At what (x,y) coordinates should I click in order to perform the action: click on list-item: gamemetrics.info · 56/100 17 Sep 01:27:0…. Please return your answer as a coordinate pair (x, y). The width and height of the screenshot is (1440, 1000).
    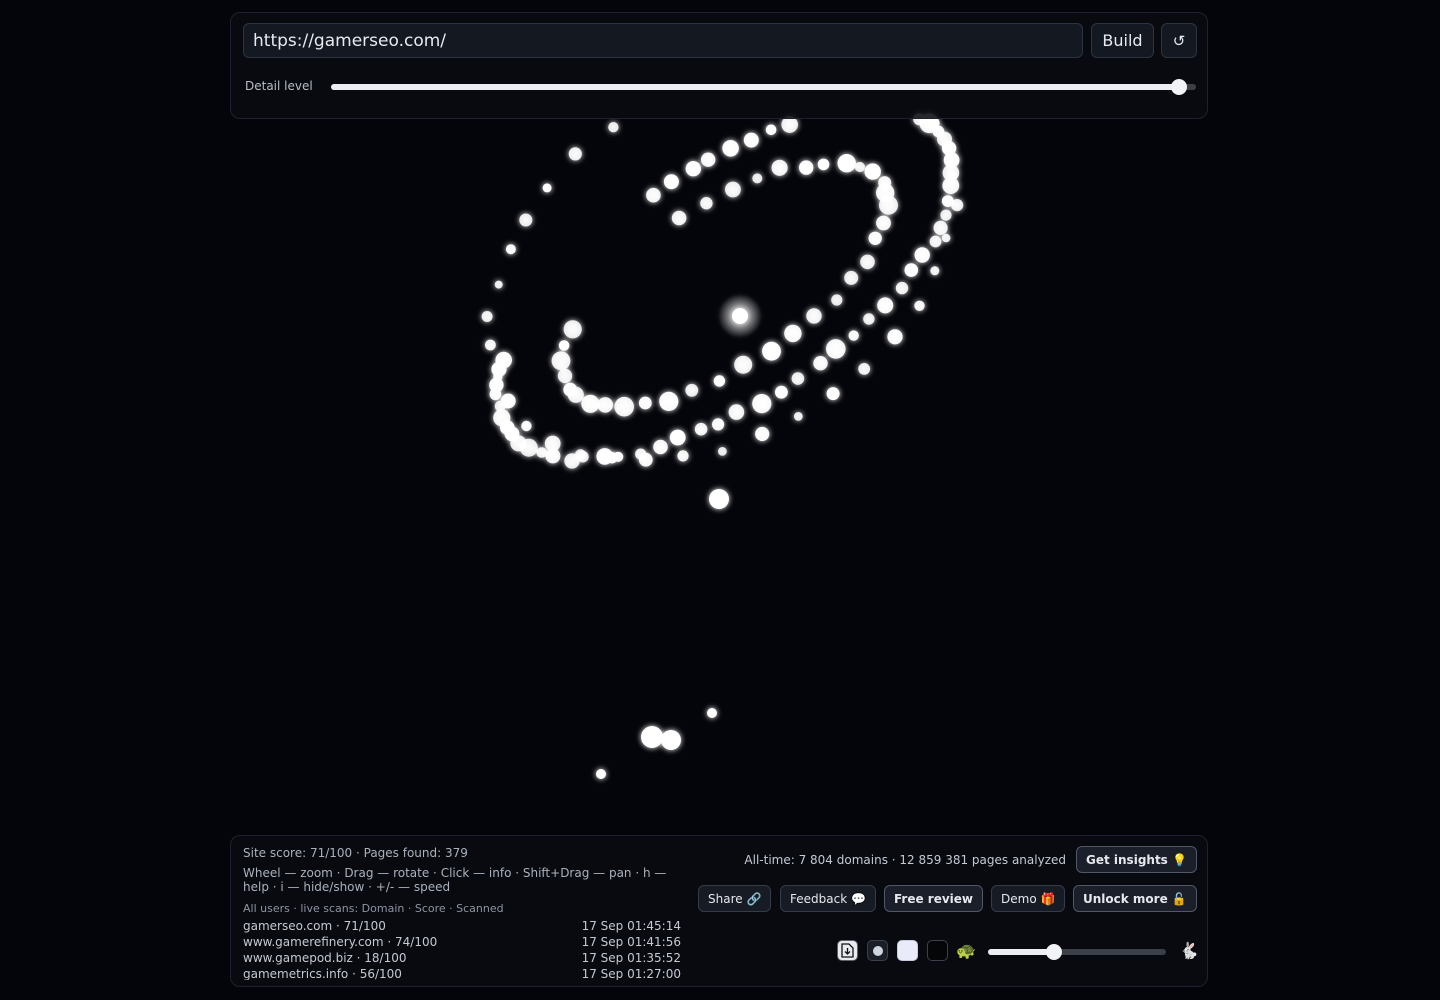
    Looking at the image, I should click on (462, 973).